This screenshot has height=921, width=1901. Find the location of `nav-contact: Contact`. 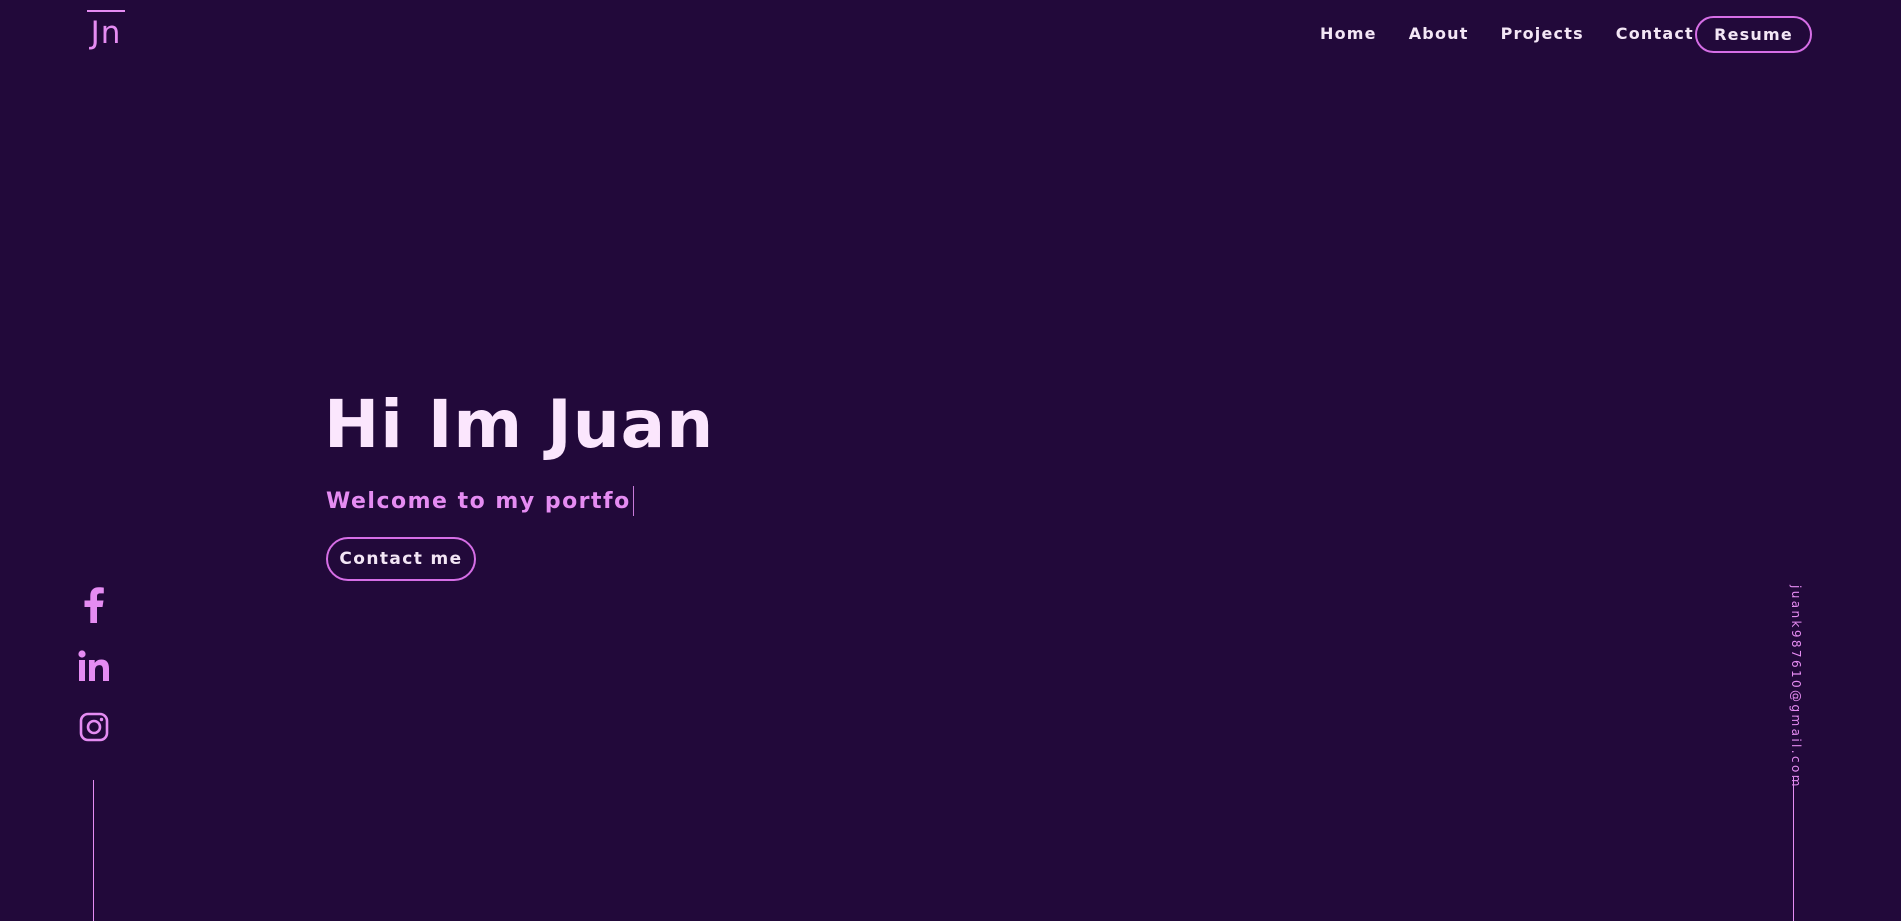

nav-contact: Contact is located at coordinates (1655, 33).